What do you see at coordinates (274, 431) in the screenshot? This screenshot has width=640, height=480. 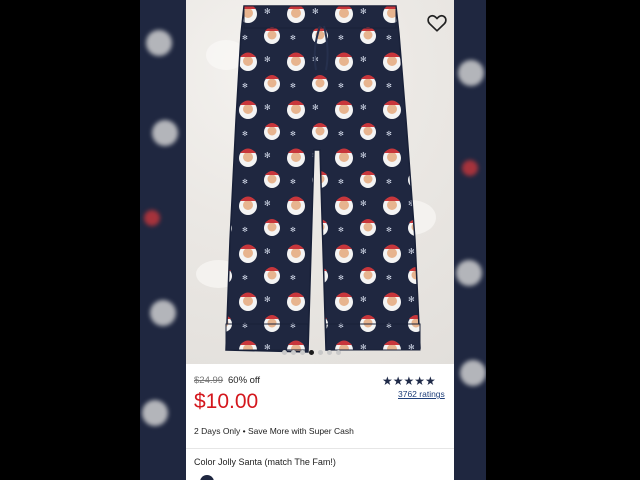 I see `promo-text: 2 Days Only • Save More with Super Cash` at bounding box center [274, 431].